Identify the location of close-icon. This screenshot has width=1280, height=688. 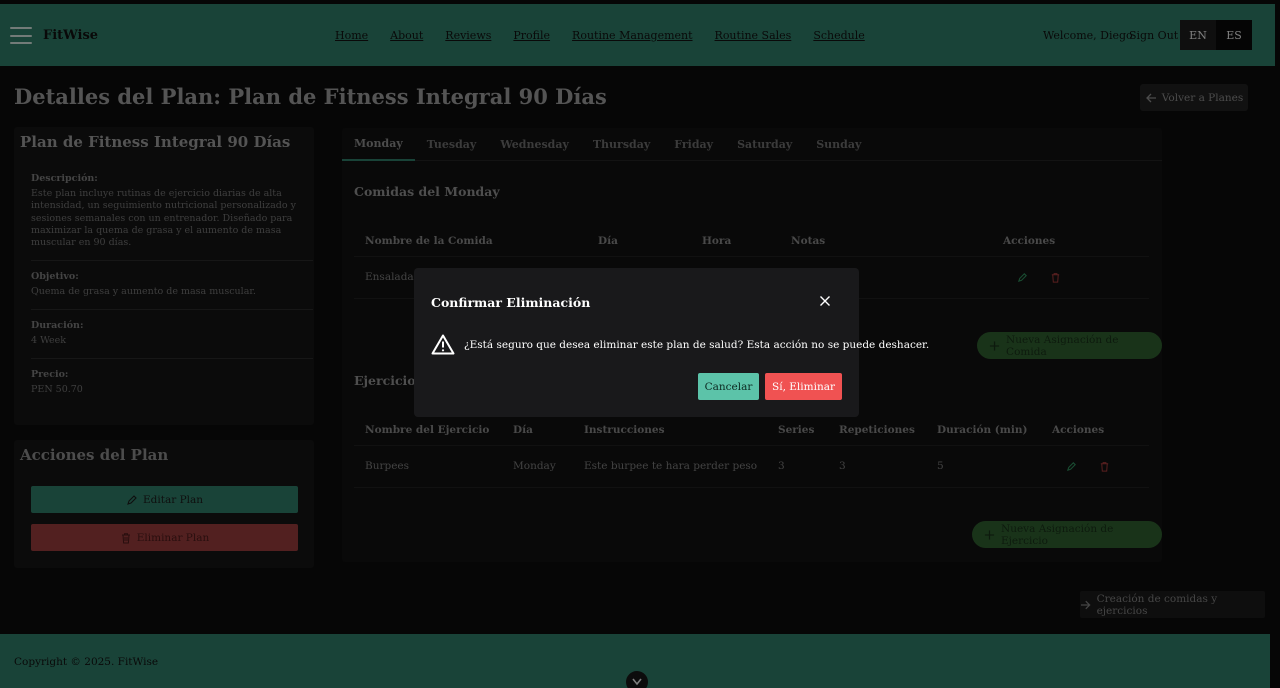
(825, 301).